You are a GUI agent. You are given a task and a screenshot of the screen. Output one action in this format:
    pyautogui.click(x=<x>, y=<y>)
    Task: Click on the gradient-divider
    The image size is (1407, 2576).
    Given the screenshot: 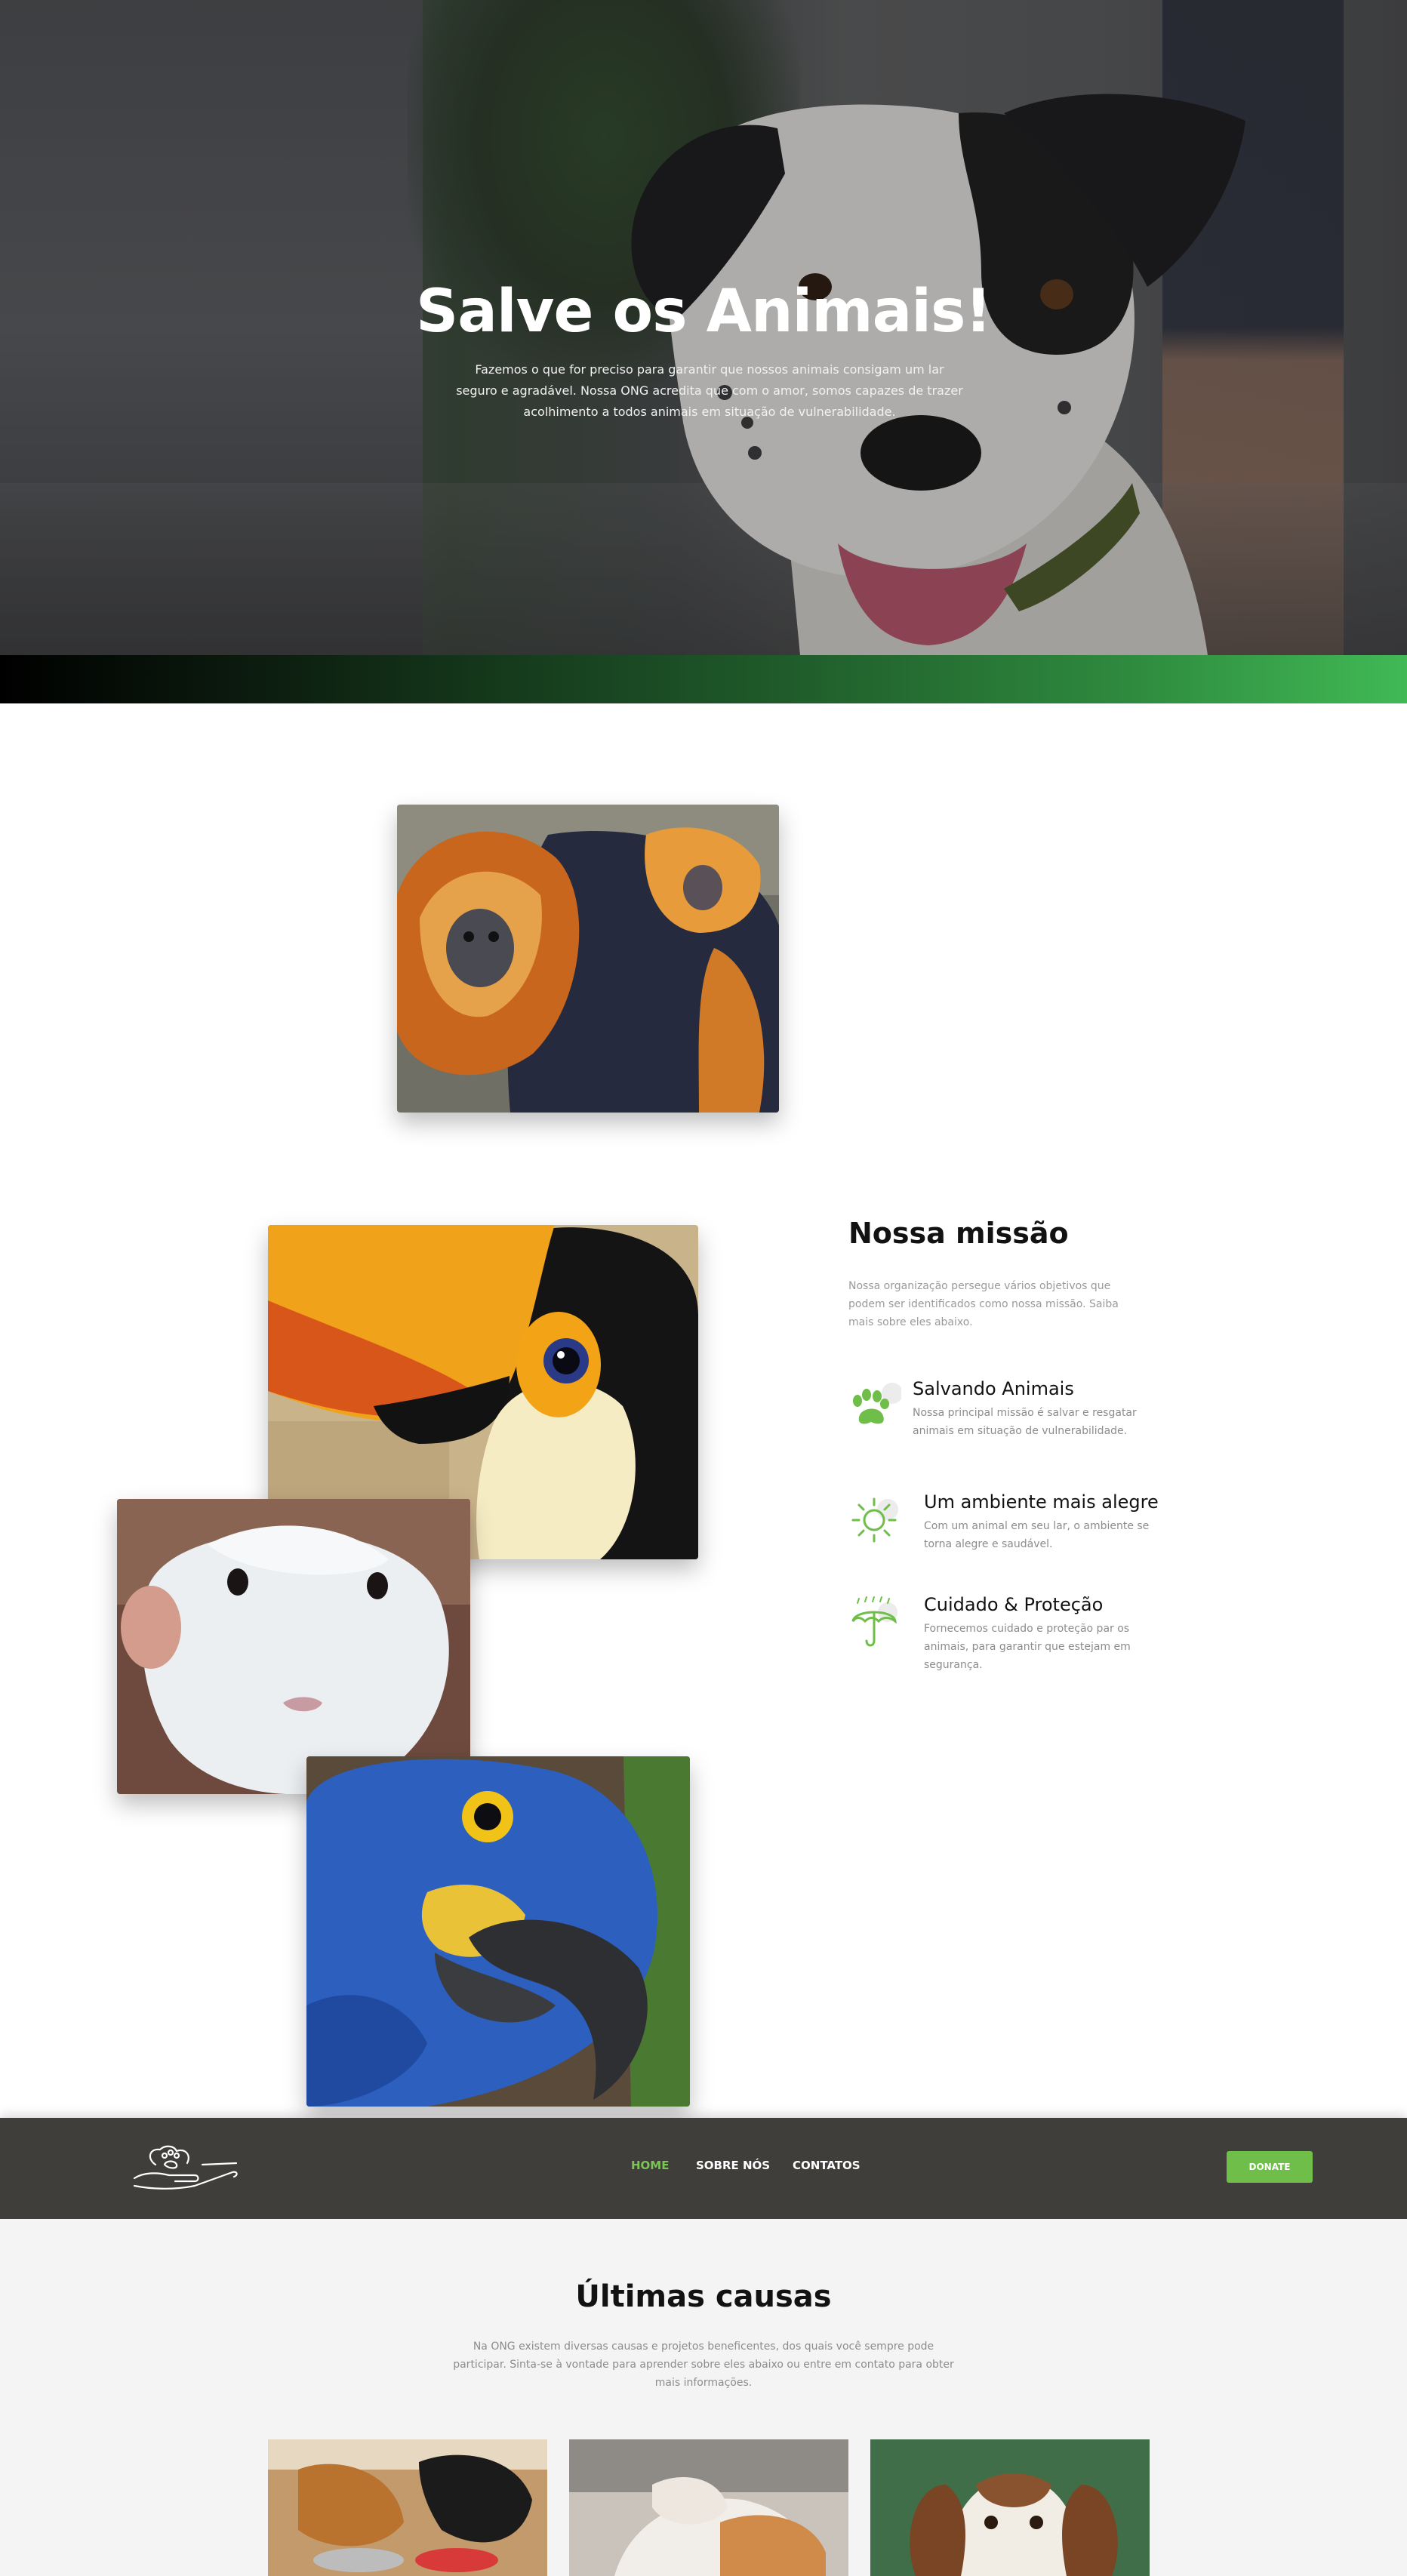 What is the action you would take?
    pyautogui.click(x=703, y=679)
    